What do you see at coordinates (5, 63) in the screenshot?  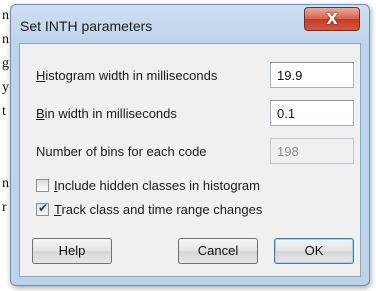 I see `doc-fragment: g` at bounding box center [5, 63].